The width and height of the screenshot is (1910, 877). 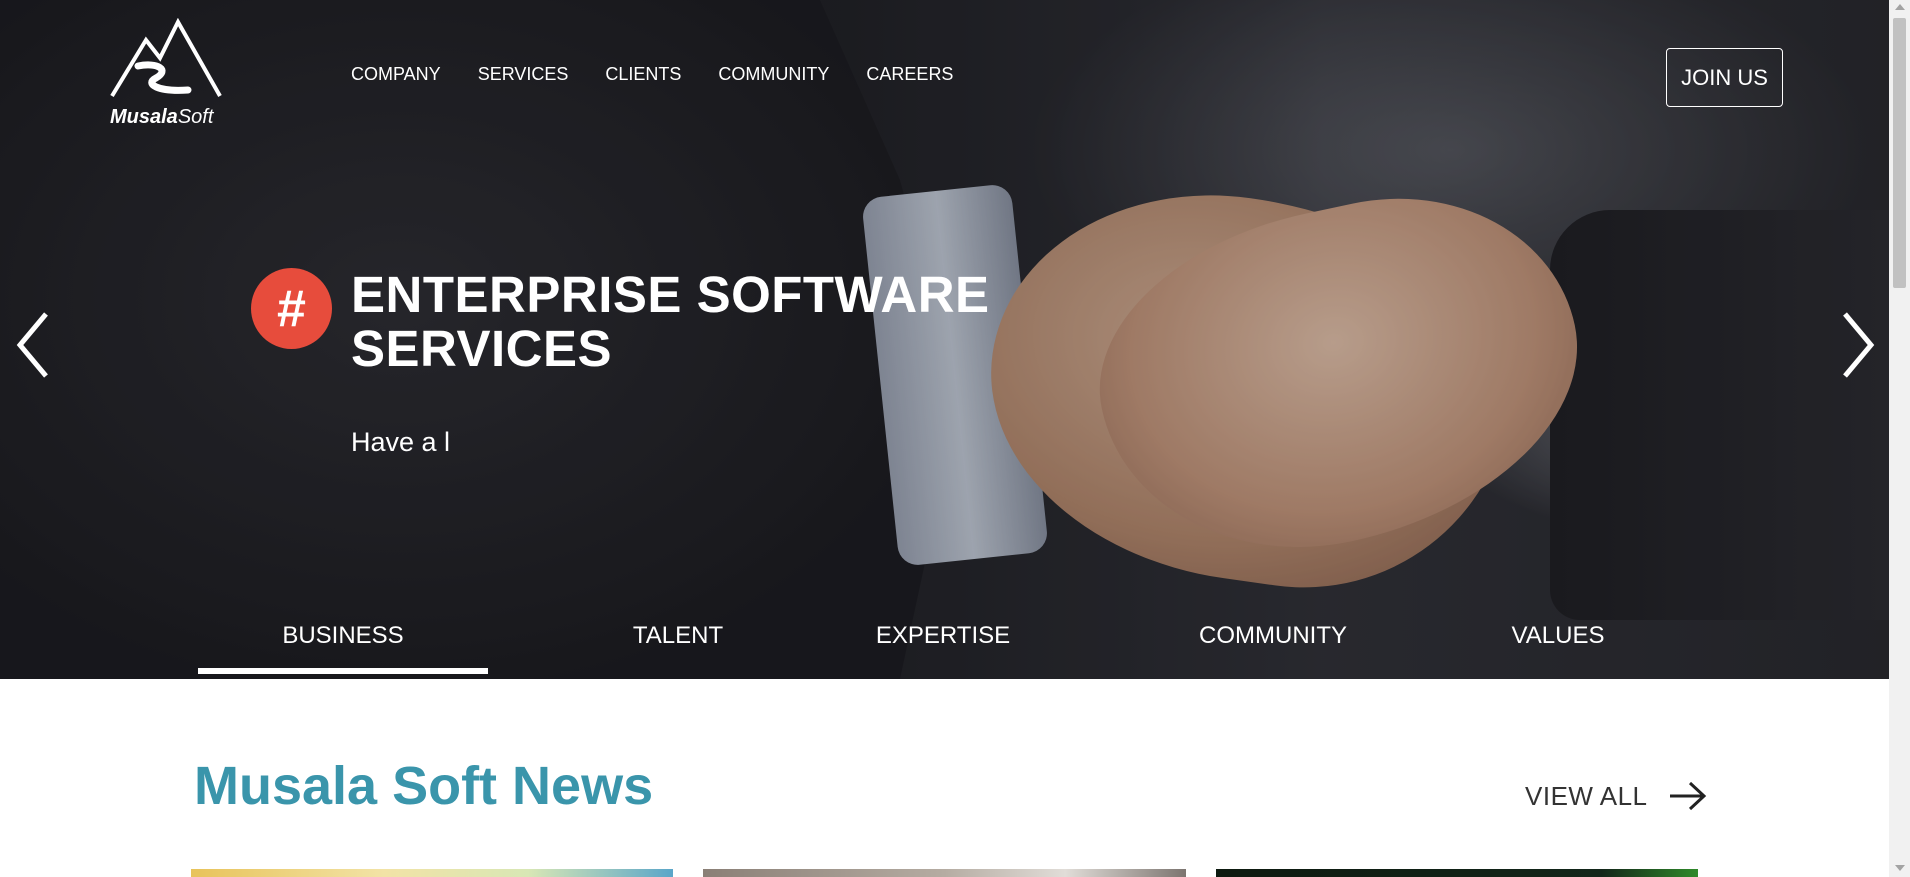 I want to click on slide-title-line-1: ENTERPRISE SOFTWARE, so click(x=670, y=294).